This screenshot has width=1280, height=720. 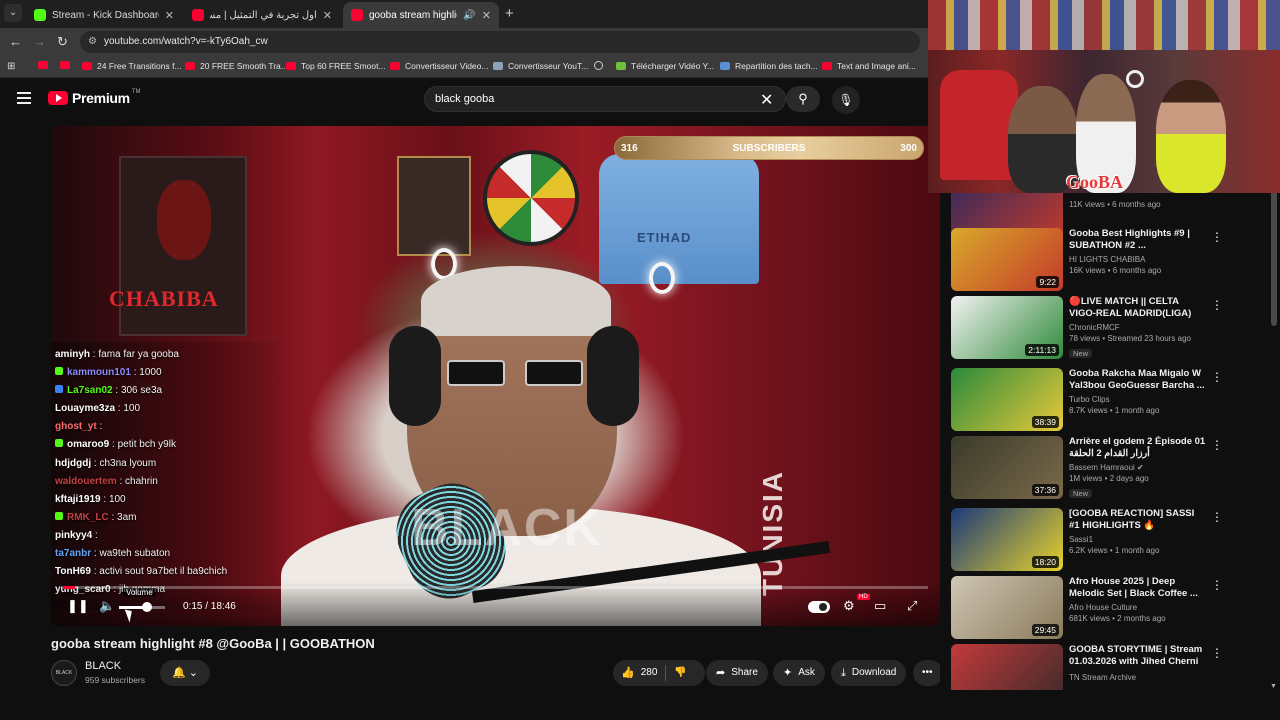 What do you see at coordinates (1007, 399) in the screenshot?
I see `video-thumbnail: 38:39` at bounding box center [1007, 399].